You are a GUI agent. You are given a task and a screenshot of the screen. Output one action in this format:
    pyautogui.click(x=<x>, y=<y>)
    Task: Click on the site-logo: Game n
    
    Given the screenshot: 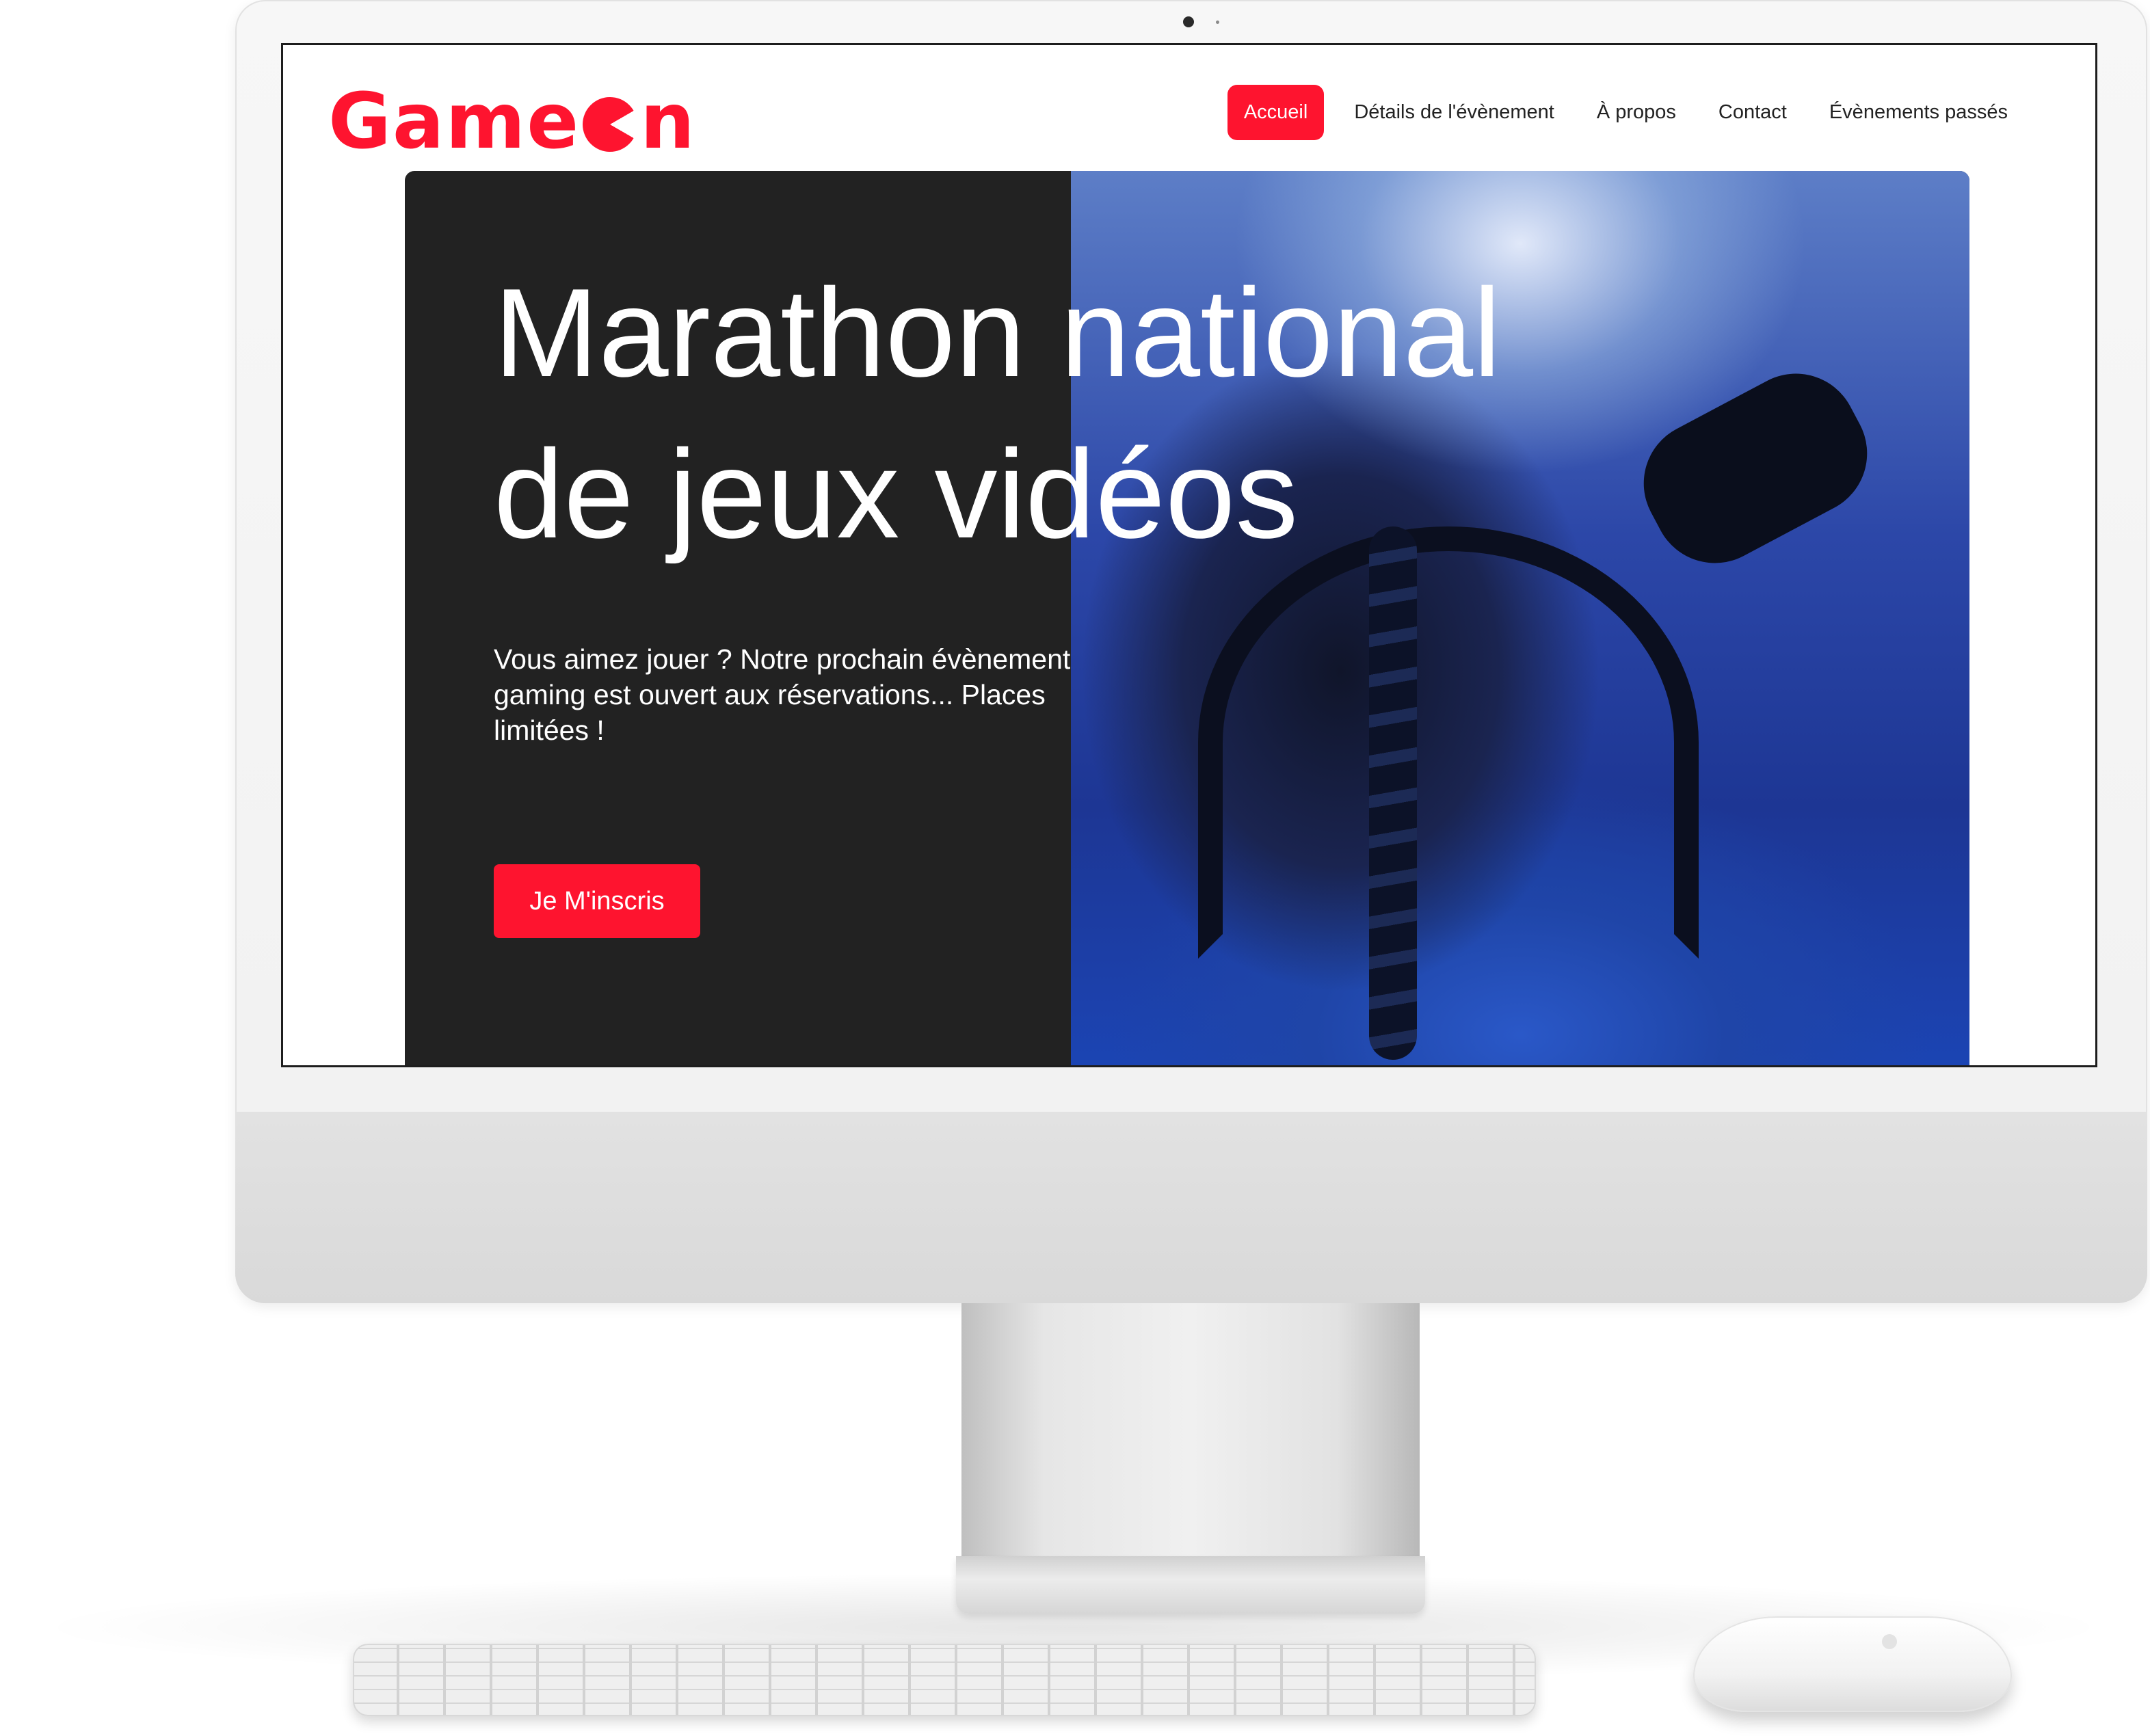 What is the action you would take?
    pyautogui.click(x=512, y=121)
    